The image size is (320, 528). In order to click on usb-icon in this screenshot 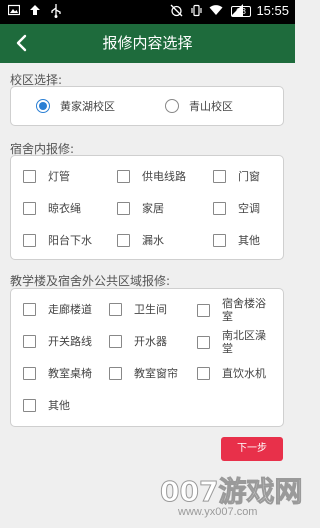, I will do `click(56, 13)`.